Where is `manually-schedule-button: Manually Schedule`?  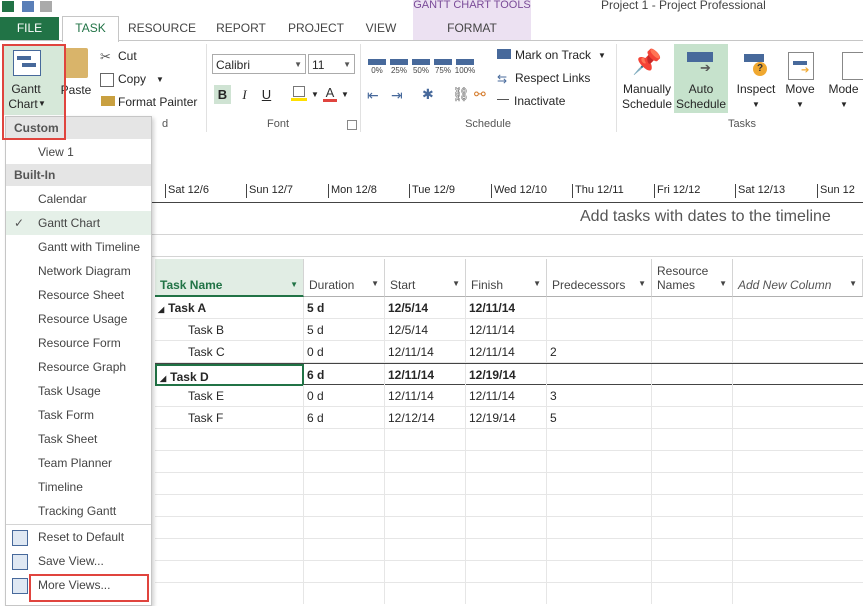
manually-schedule-button: Manually Schedule is located at coordinates (647, 97).